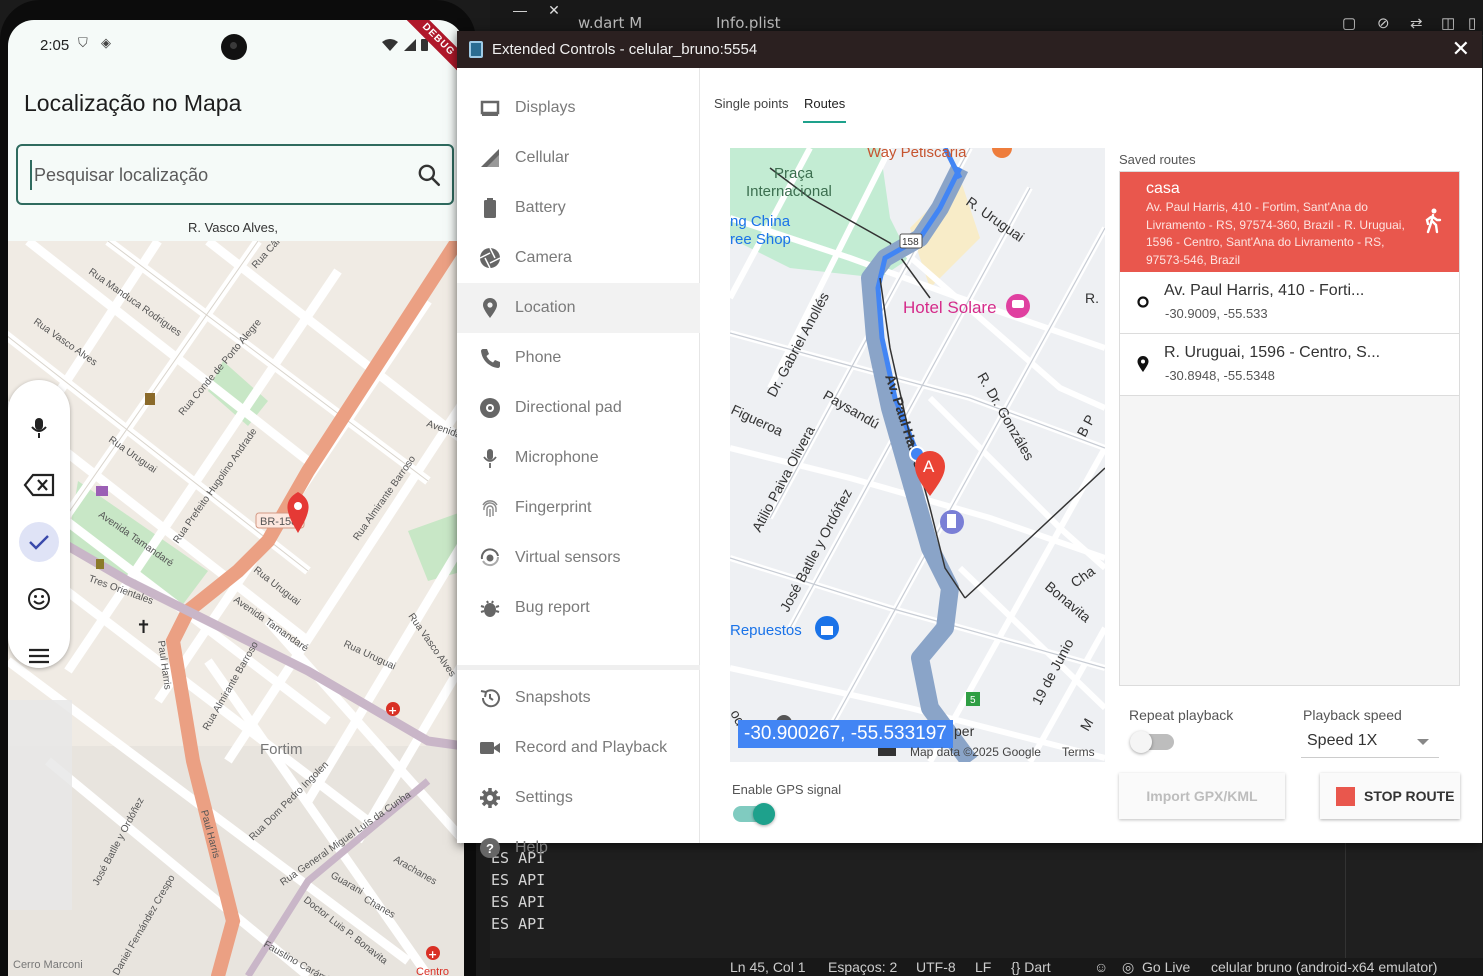 This screenshot has width=1483, height=976. What do you see at coordinates (520, 11) in the screenshot?
I see `minimize-button: —` at bounding box center [520, 11].